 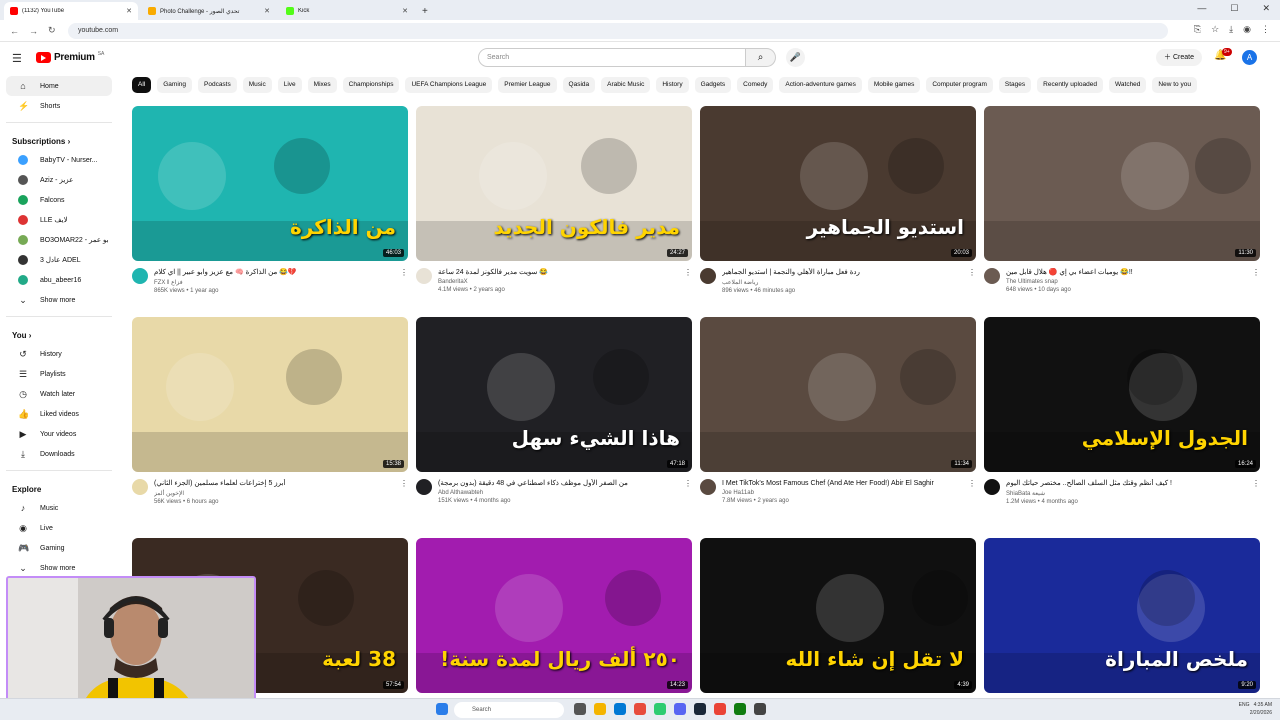 I want to click on filter-chip: UEFA Champions League, so click(x=449, y=85).